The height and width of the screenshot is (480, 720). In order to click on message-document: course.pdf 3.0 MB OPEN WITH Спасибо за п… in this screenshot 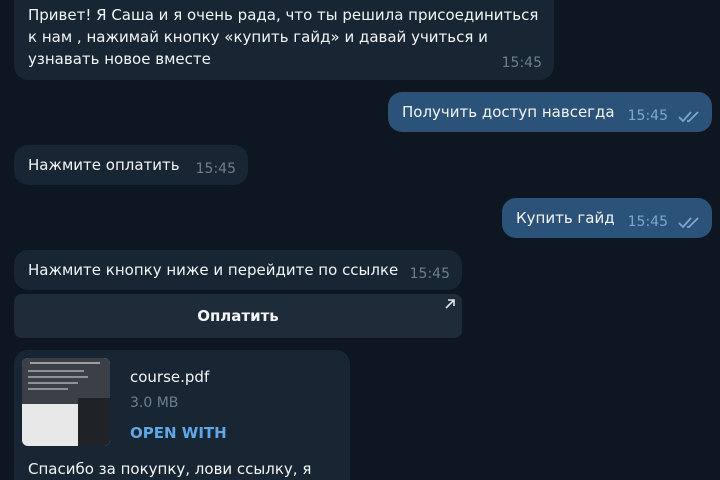, I will do `click(182, 415)`.